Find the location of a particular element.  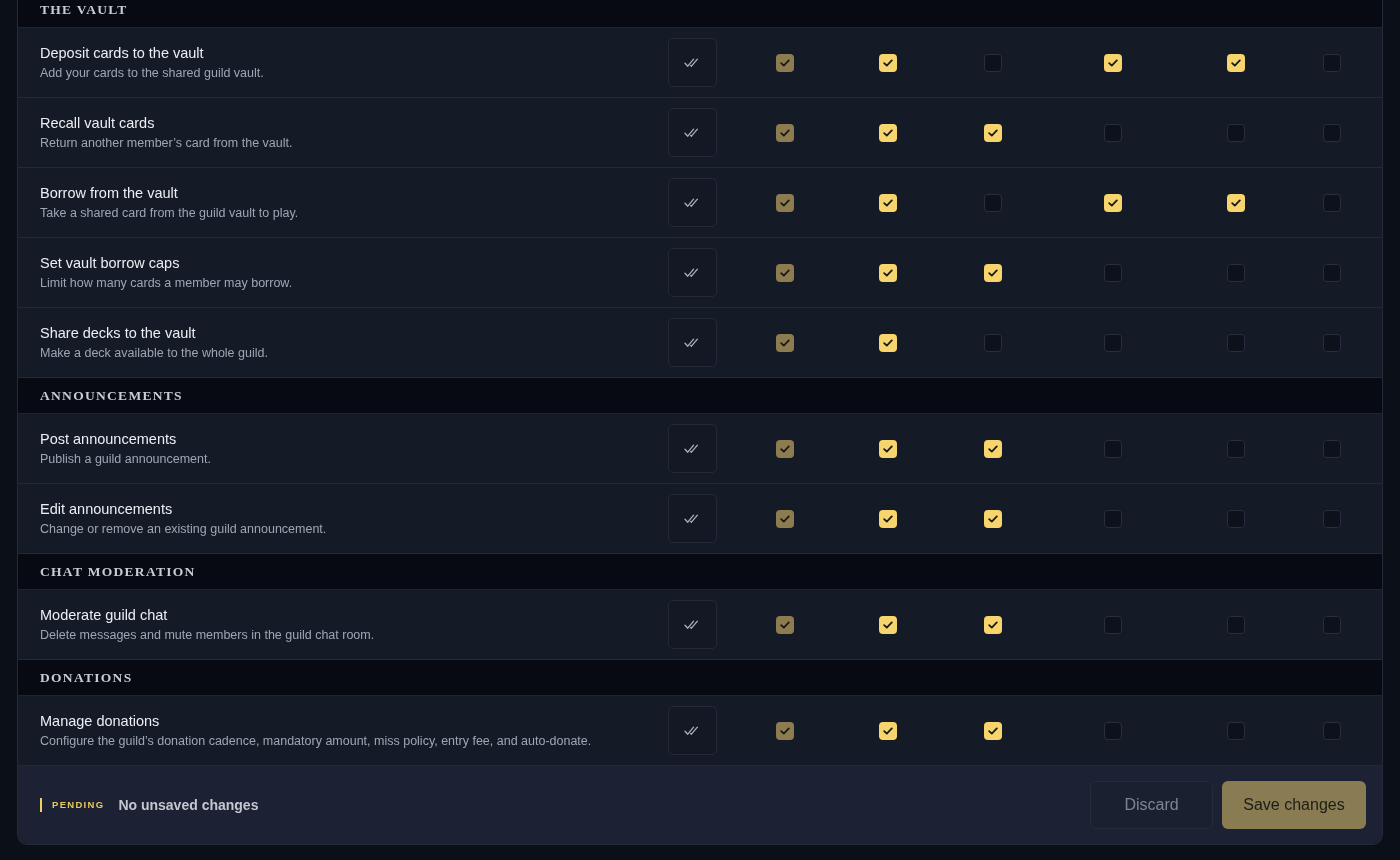

permission-title: Manage donations is located at coordinates (100, 721).